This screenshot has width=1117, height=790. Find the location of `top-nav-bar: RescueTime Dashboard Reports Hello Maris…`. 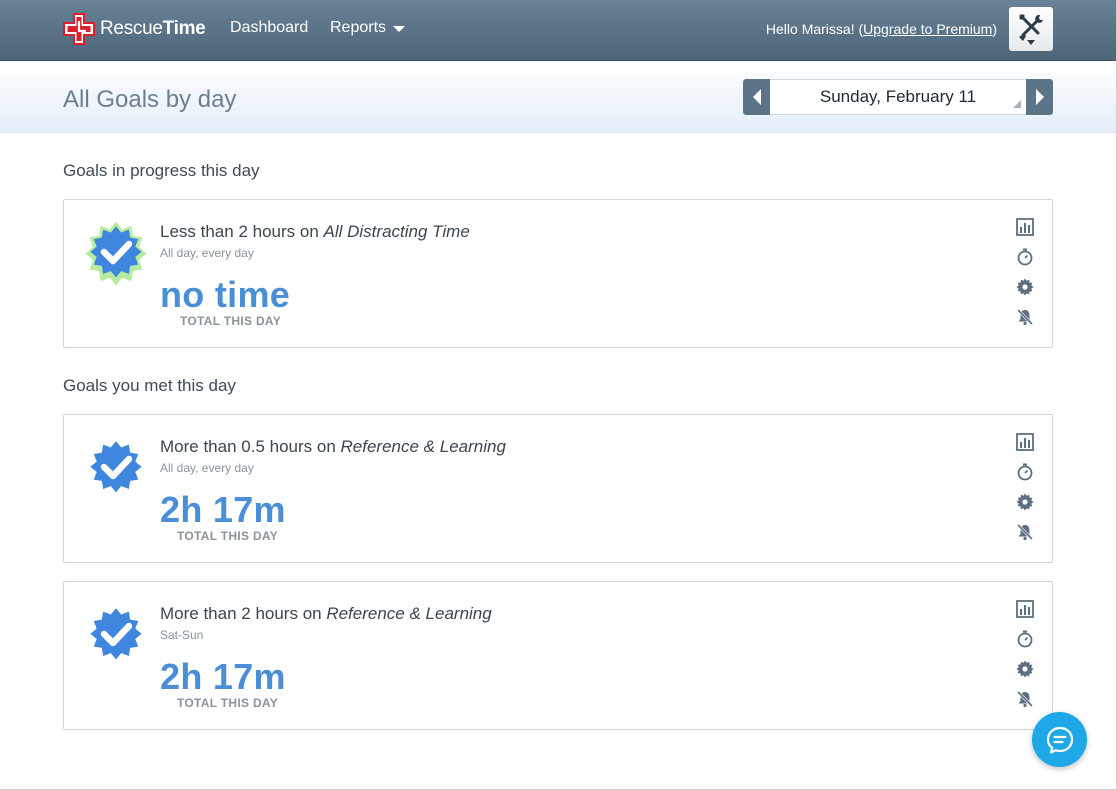

top-nav-bar: RescueTime Dashboard Reports Hello Maris… is located at coordinates (558, 30).